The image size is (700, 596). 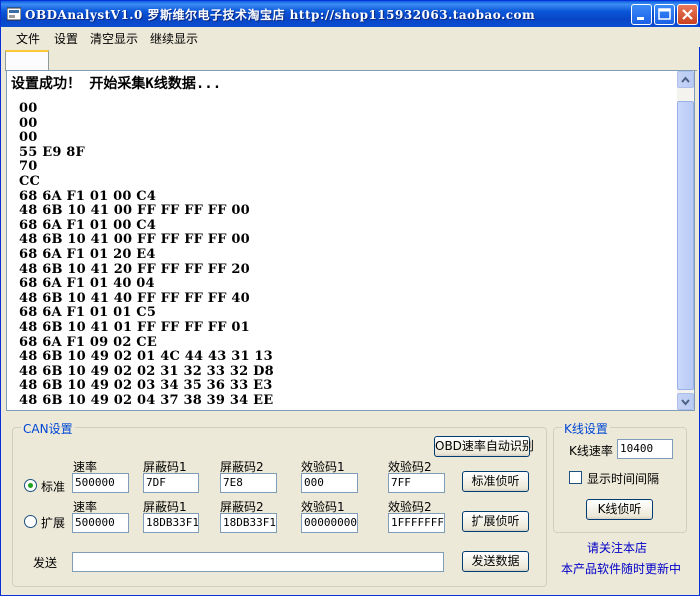 I want to click on ext-check2-input: 1FFFFFFF, so click(x=416, y=523).